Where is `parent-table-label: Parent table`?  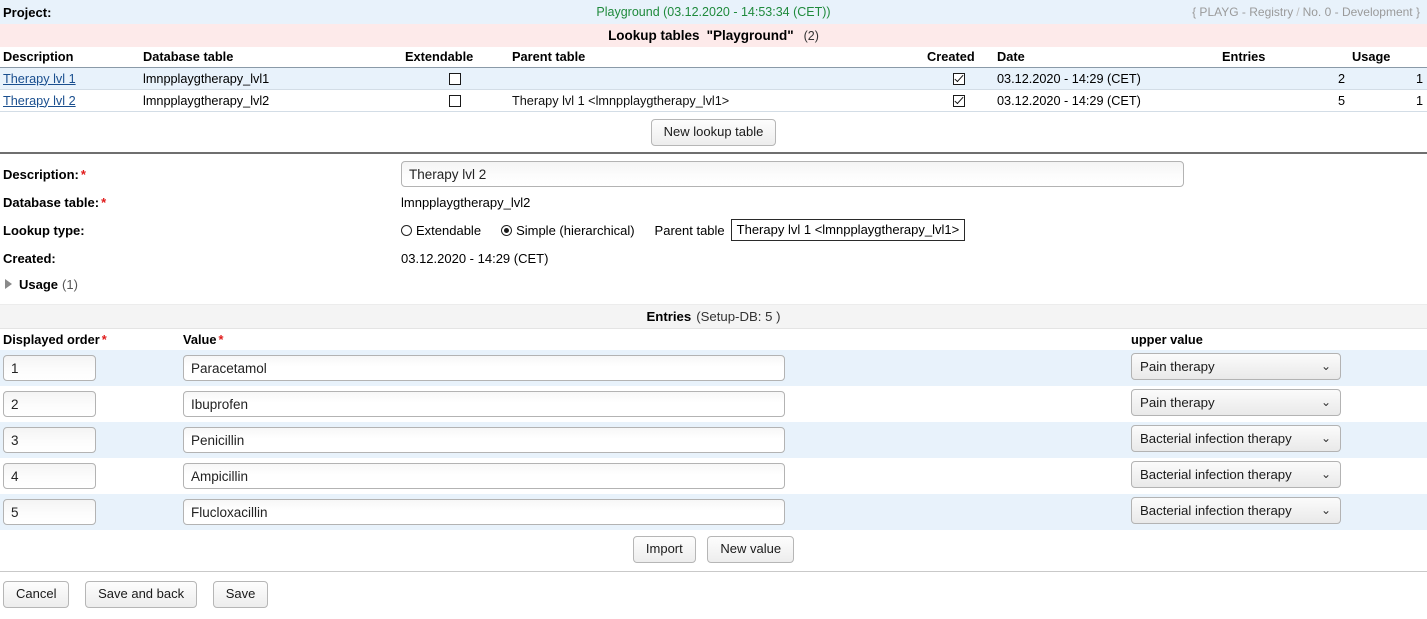
parent-table-label: Parent table is located at coordinates (689, 230).